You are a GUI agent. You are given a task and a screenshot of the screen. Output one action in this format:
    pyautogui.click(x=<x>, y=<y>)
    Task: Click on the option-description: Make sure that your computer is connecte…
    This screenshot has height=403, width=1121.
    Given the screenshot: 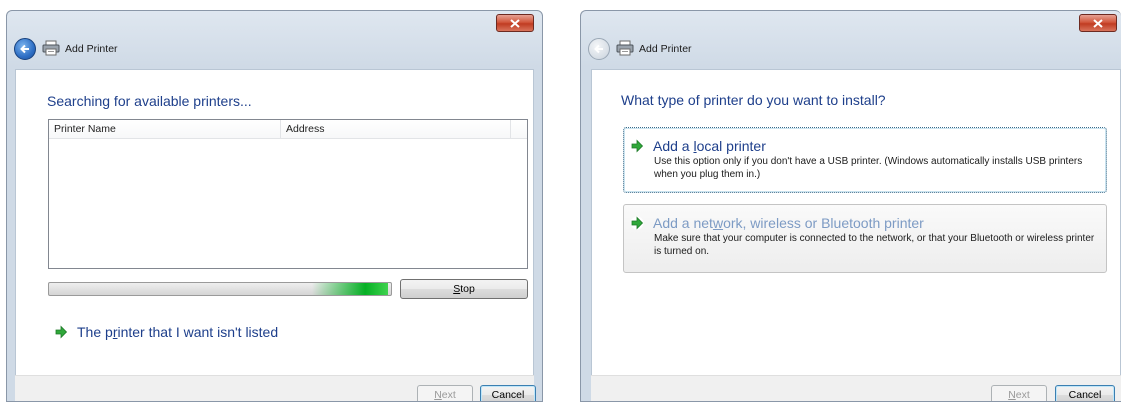 What is the action you would take?
    pyautogui.click(x=874, y=245)
    